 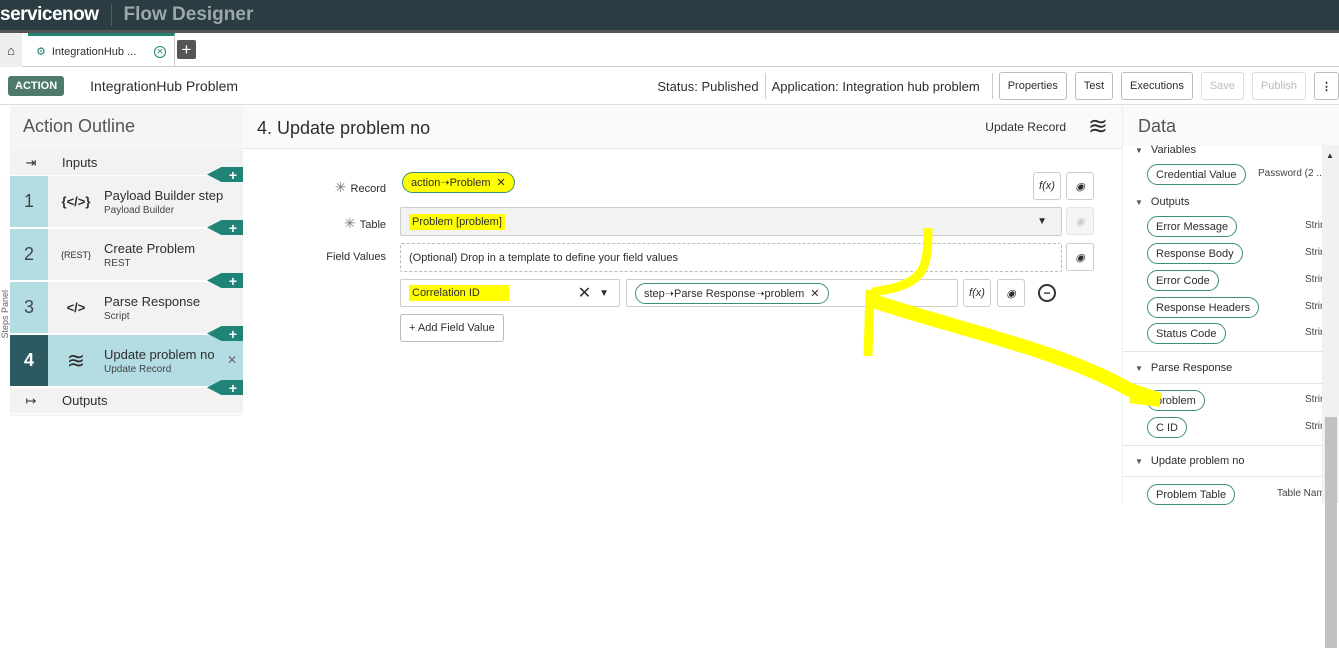 I want to click on field-values-label: Field Values, so click(x=356, y=257).